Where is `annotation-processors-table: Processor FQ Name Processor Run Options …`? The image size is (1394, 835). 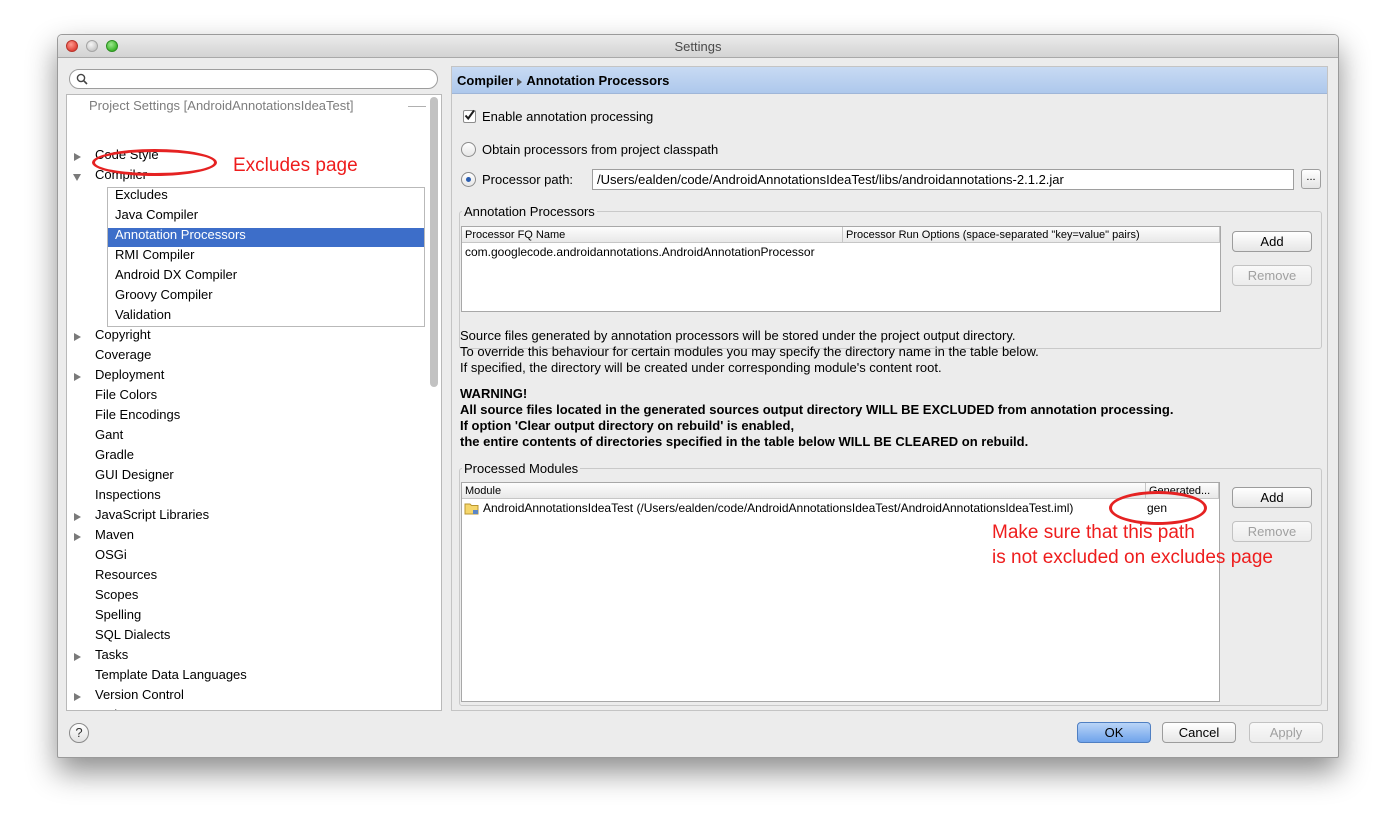 annotation-processors-table: Processor FQ Name Processor Run Options … is located at coordinates (841, 269).